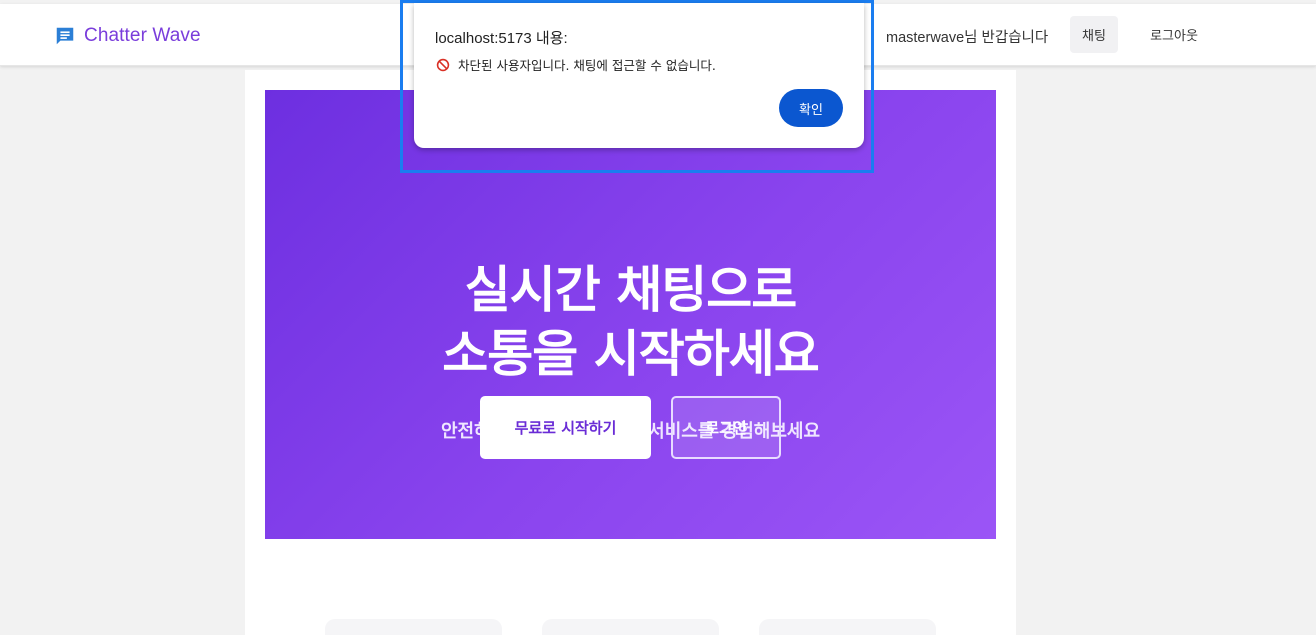 This screenshot has height=635, width=1316. What do you see at coordinates (565, 427) in the screenshot?
I see `start-free-button: 무료로 시작하기` at bounding box center [565, 427].